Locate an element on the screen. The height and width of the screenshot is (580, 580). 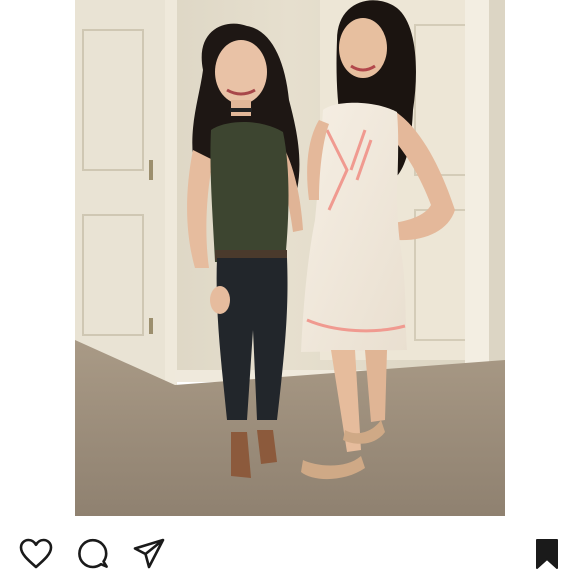
comment-button is located at coordinates (93, 554).